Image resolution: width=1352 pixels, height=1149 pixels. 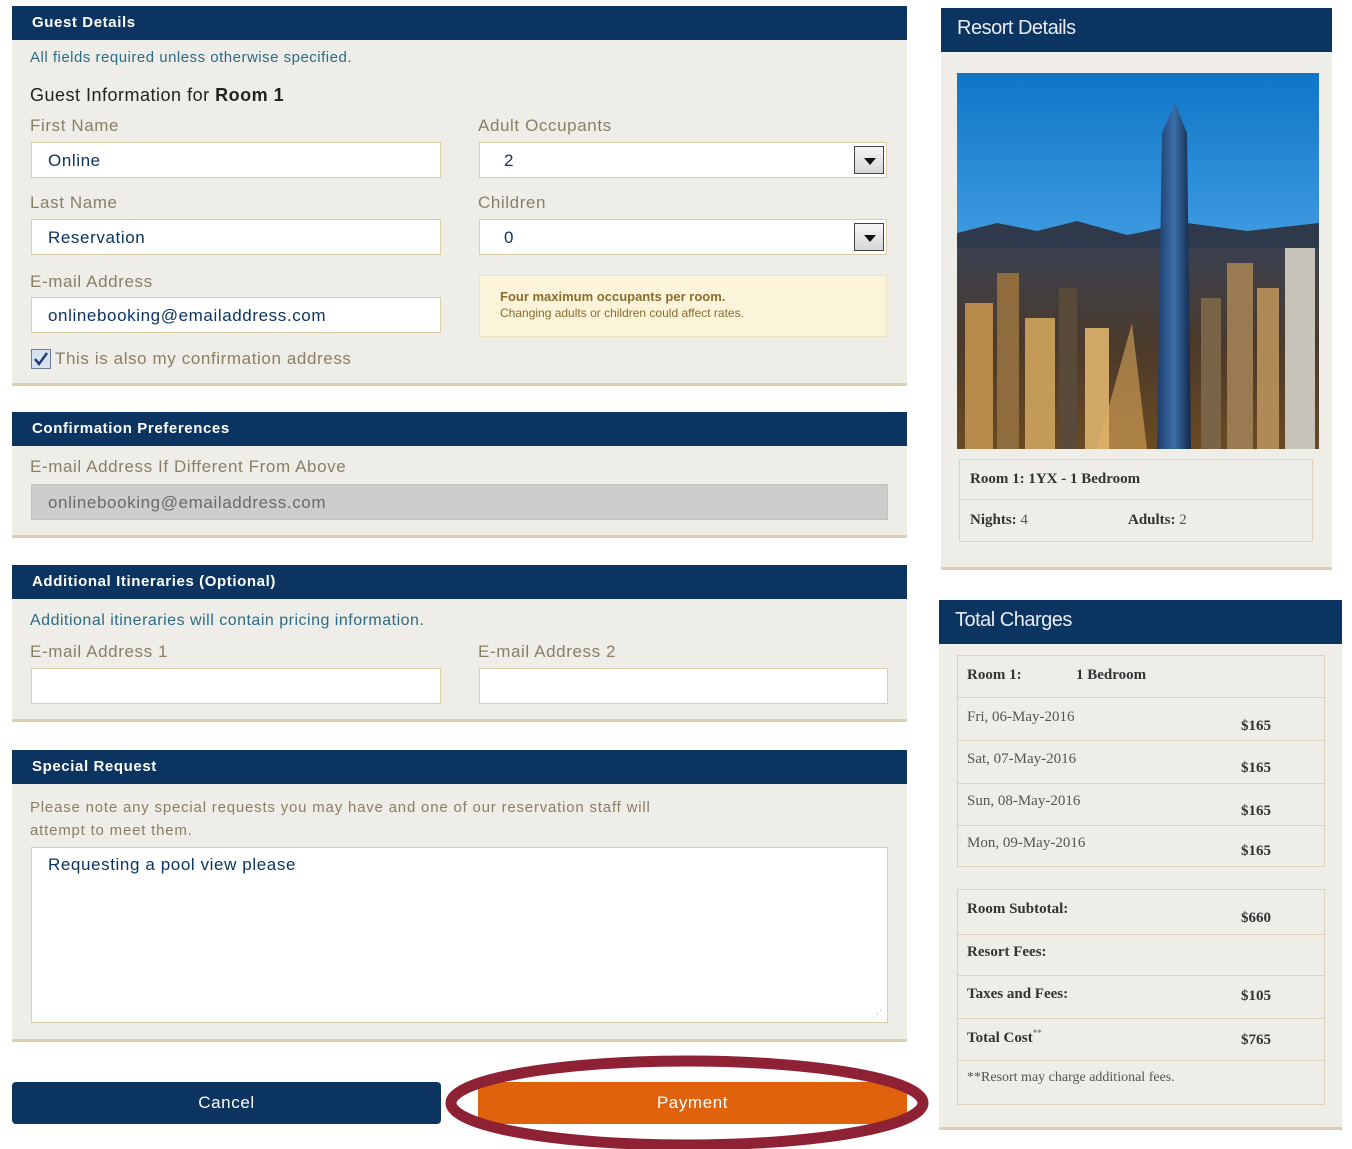 I want to click on night-date-1: Fri, 06-May-2016, so click(x=1021, y=717).